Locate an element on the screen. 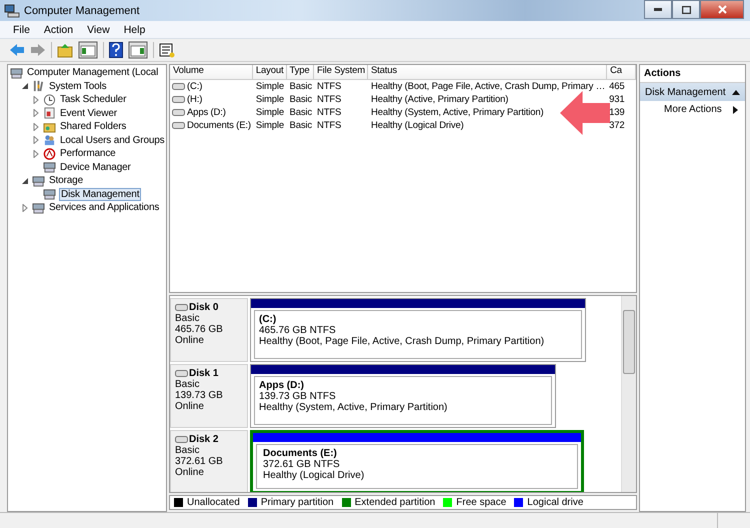 This screenshot has width=750, height=528. collapse-icon is located at coordinates (736, 92).